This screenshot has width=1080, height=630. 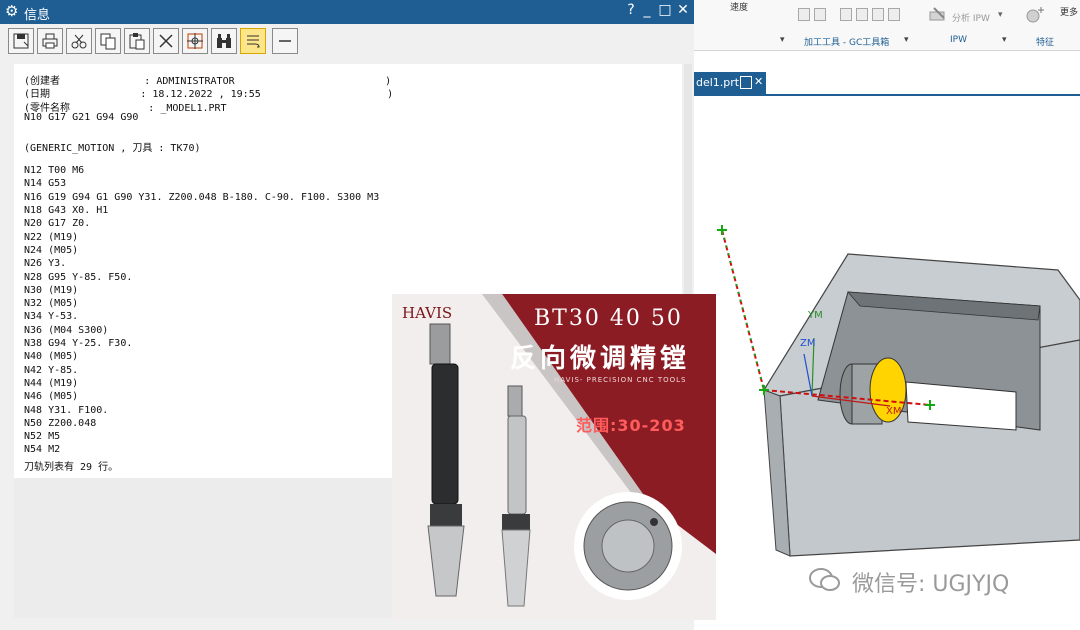 I want to click on info-text-line: N12 T00 M6, so click(x=54, y=171).